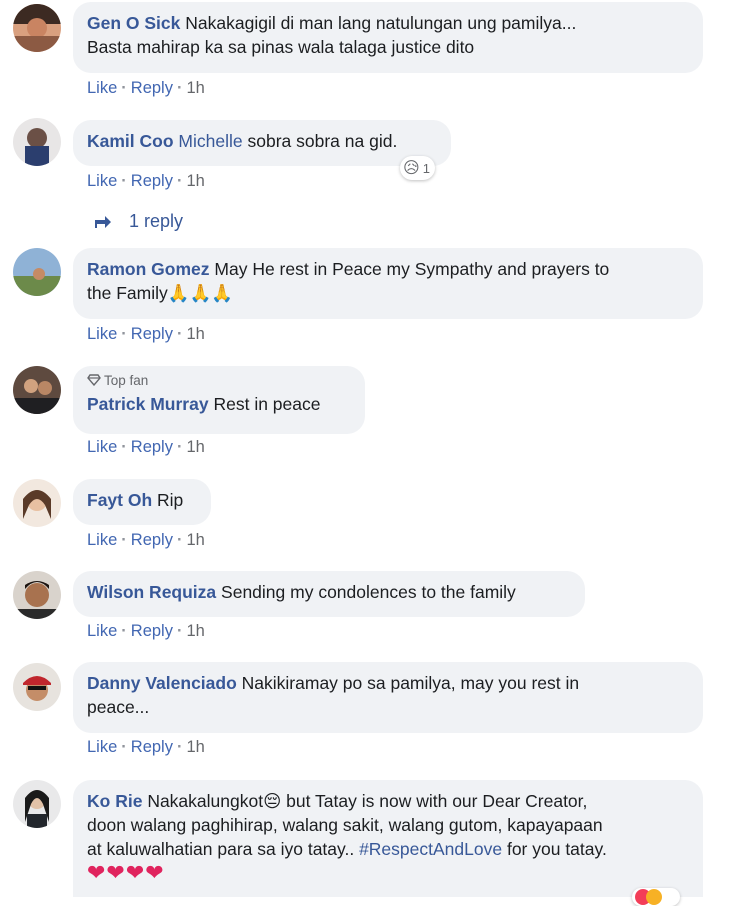 This screenshot has width=750, height=906. Describe the element at coordinates (151, 592) in the screenshot. I see `comment-author: Wilson Requiza` at that location.